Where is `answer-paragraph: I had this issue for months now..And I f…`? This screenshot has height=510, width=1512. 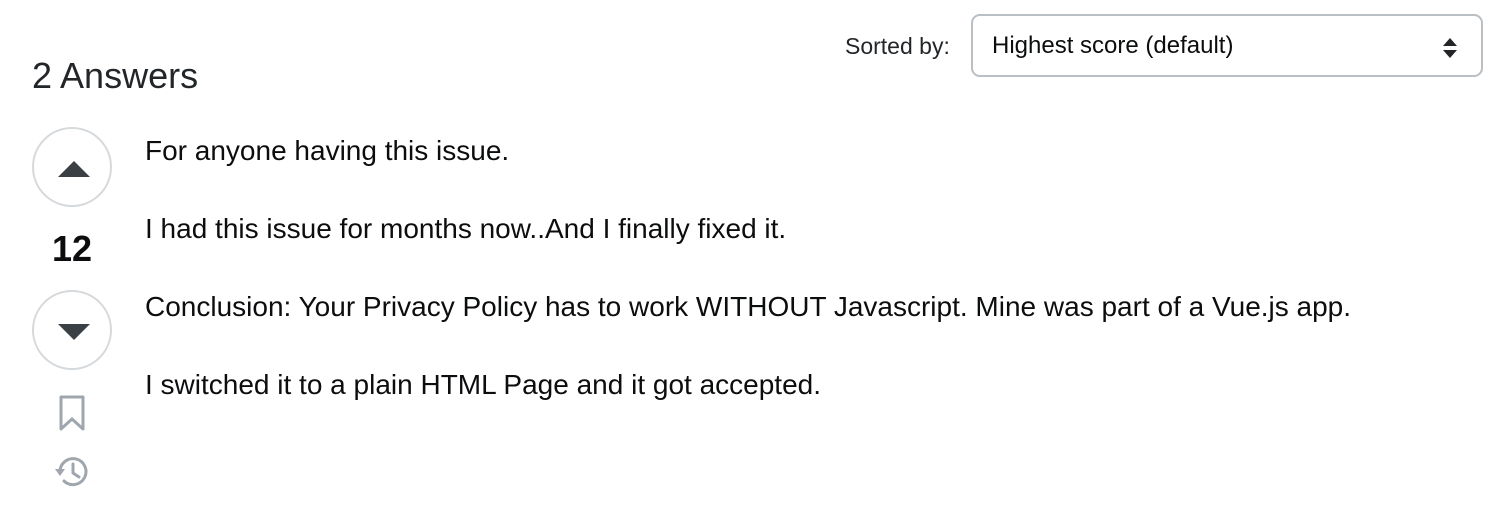 answer-paragraph: I had this issue for months now..And I f… is located at coordinates (466, 228).